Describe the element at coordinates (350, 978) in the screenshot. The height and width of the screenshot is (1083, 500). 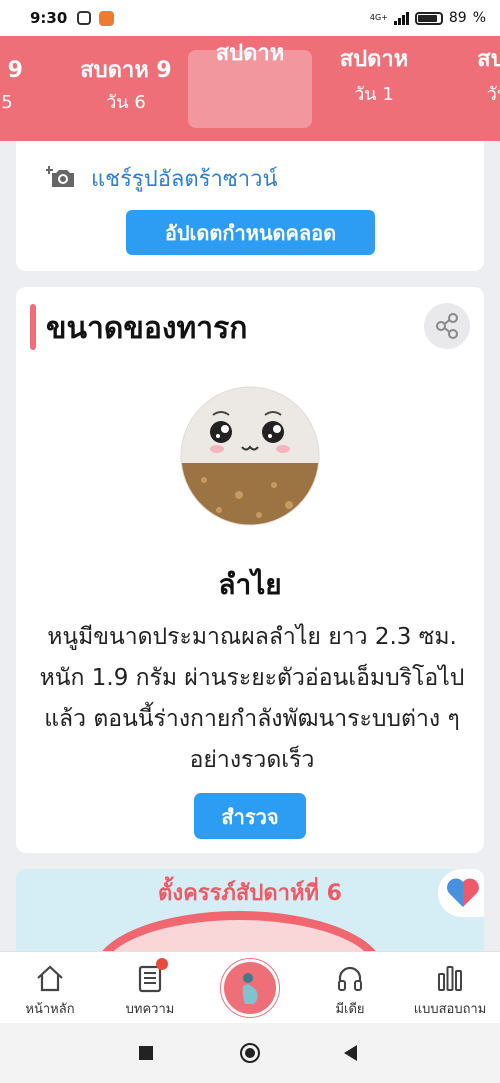
I see `headphones-icon` at that location.